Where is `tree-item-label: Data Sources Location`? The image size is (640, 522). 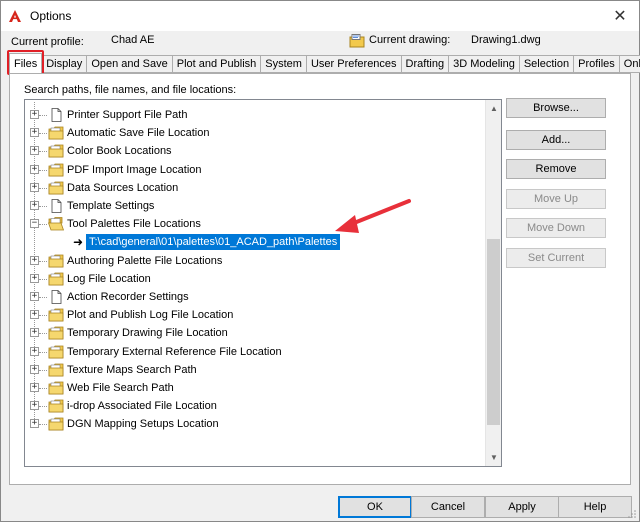 tree-item-label: Data Sources Location is located at coordinates (123, 187).